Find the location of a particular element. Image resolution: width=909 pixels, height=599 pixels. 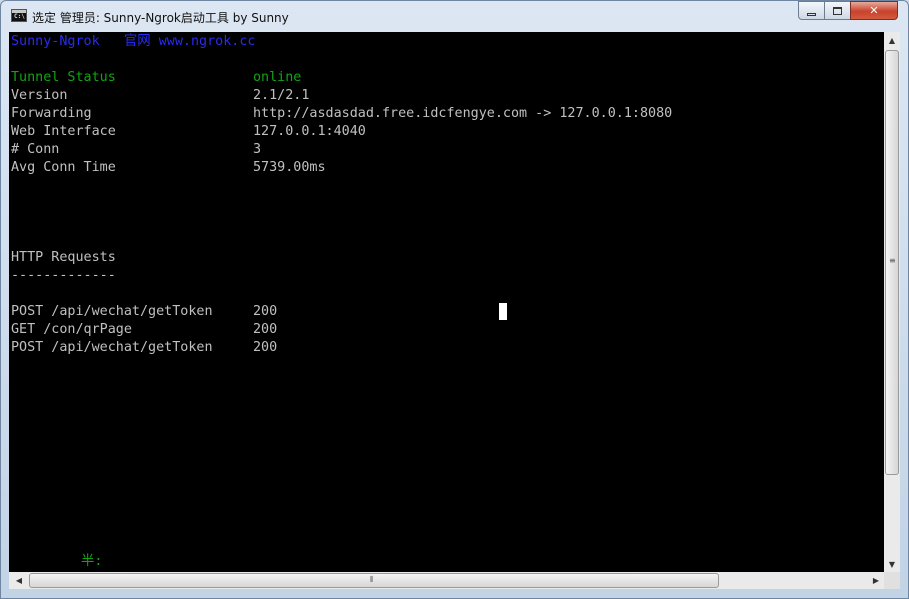

header-line: Sunny-Ngrok 官网 www.ngrok.cc is located at coordinates (133, 42).